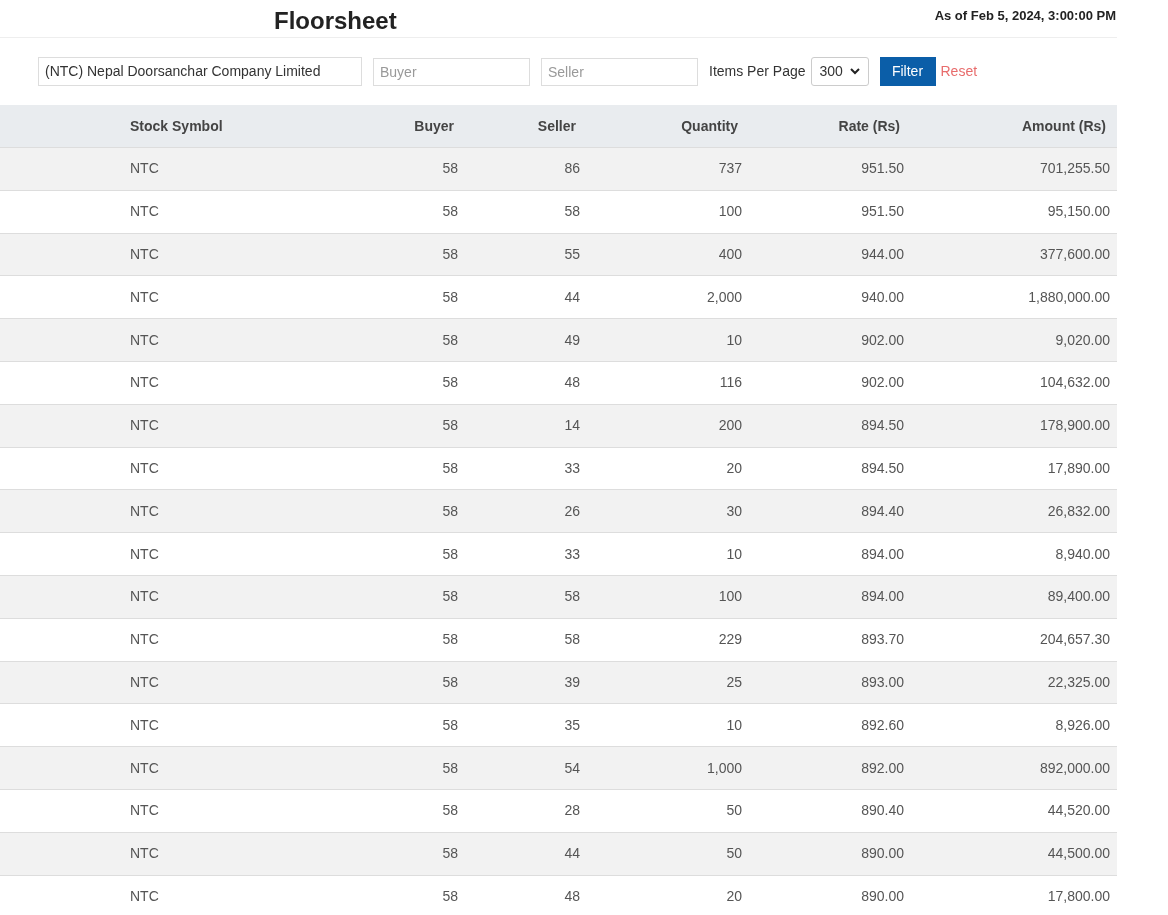  What do you see at coordinates (1078, 468) in the screenshot?
I see `table-cell-text: 17,890.00` at bounding box center [1078, 468].